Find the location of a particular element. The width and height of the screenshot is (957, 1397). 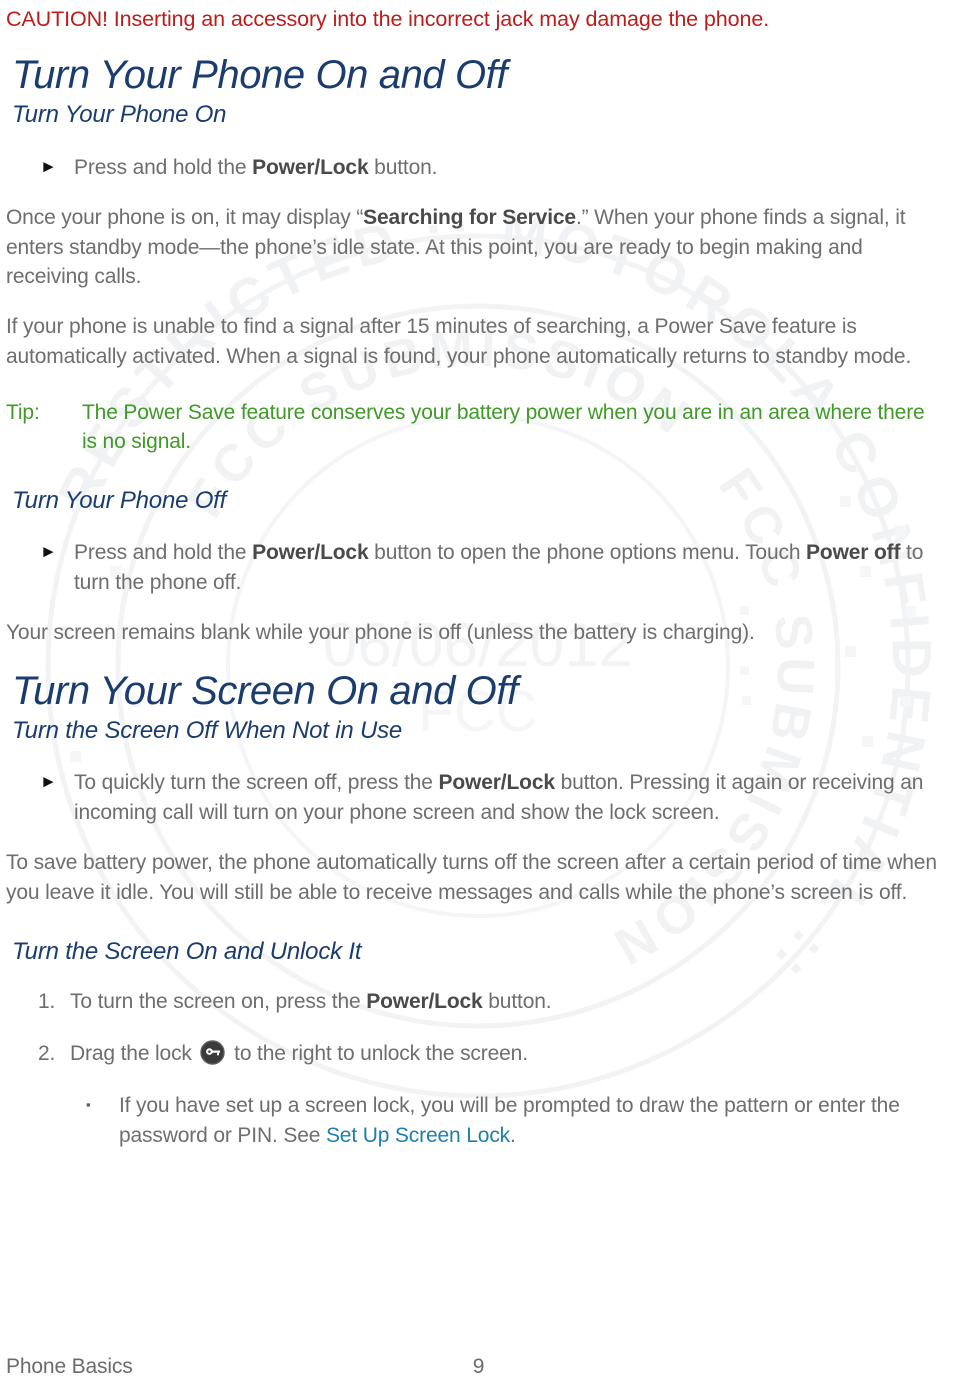

list-number: 2. is located at coordinates (47, 1054).